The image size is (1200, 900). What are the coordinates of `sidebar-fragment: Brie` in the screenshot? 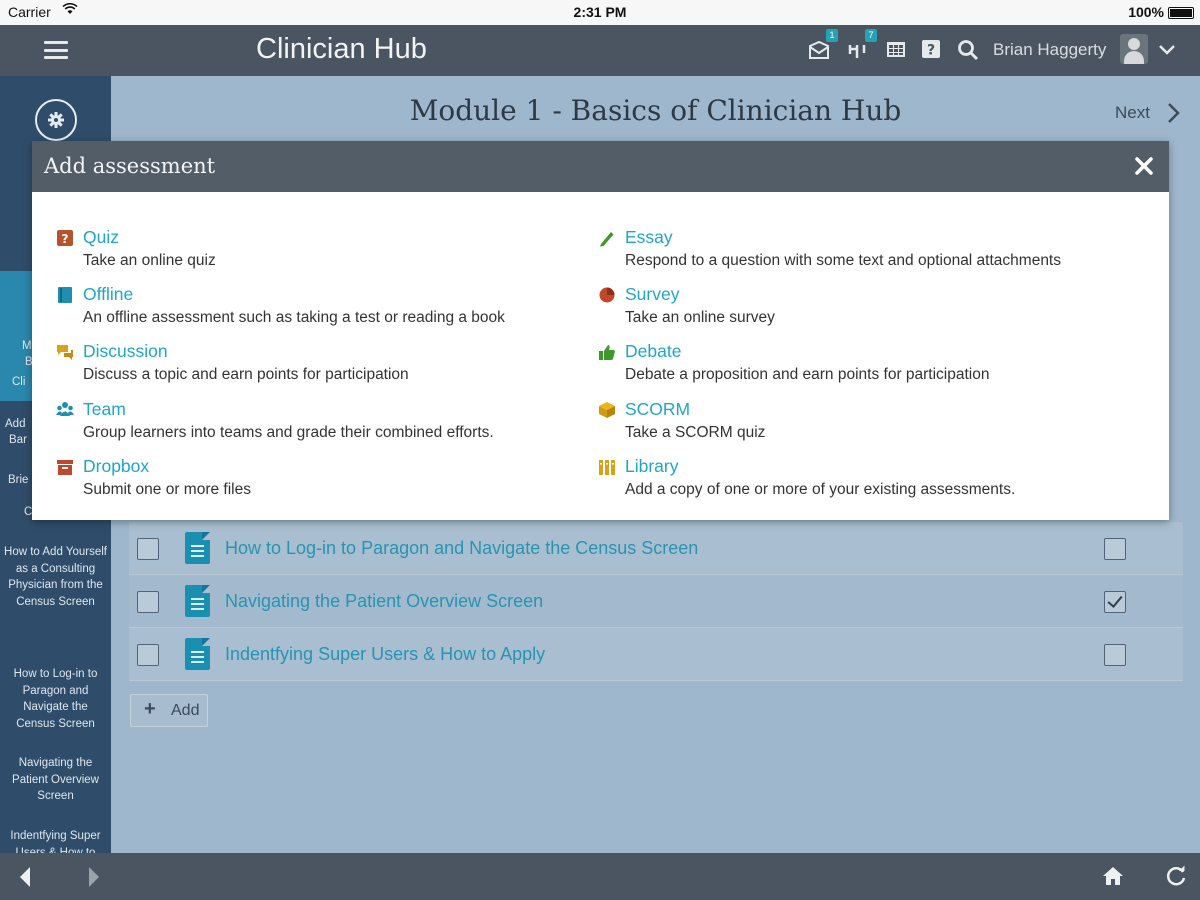 It's located at (18, 480).